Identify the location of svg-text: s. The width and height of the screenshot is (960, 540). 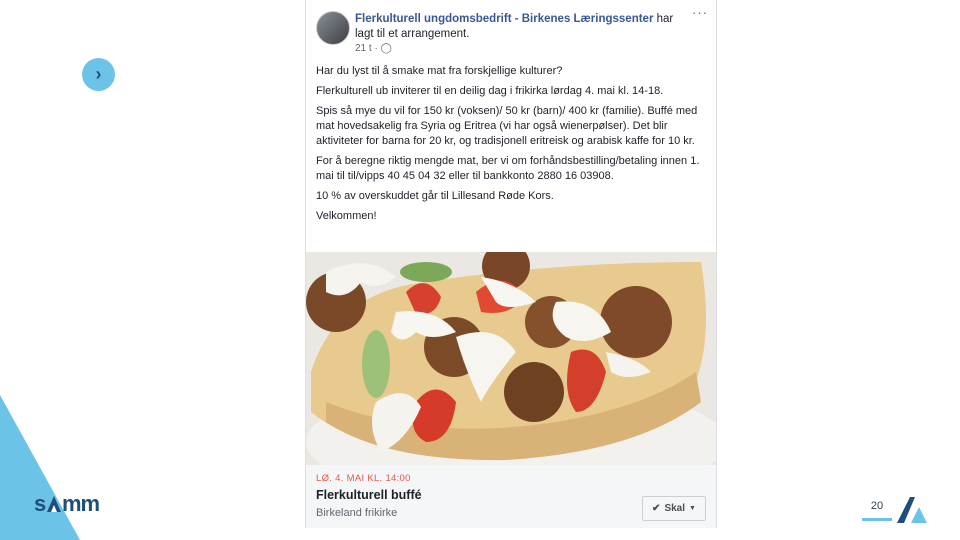
(40, 504).